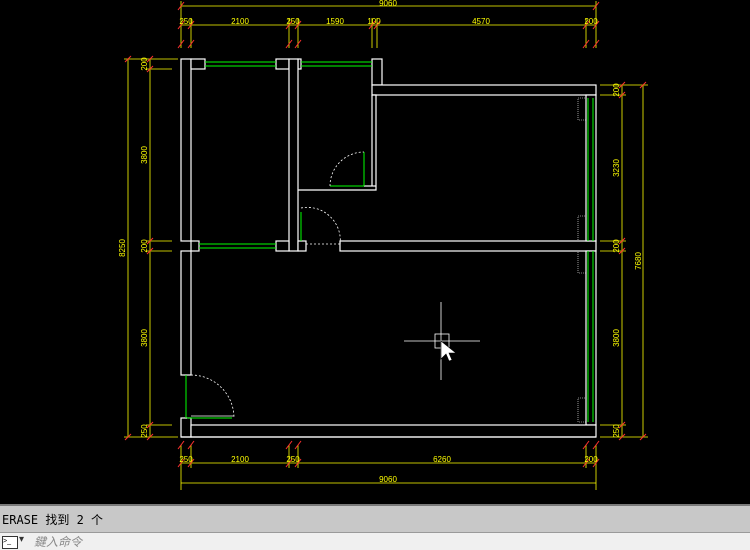 Image resolution: width=750 pixels, height=550 pixels. What do you see at coordinates (240, 21) in the screenshot?
I see `dim-top-2: 2100` at bounding box center [240, 21].